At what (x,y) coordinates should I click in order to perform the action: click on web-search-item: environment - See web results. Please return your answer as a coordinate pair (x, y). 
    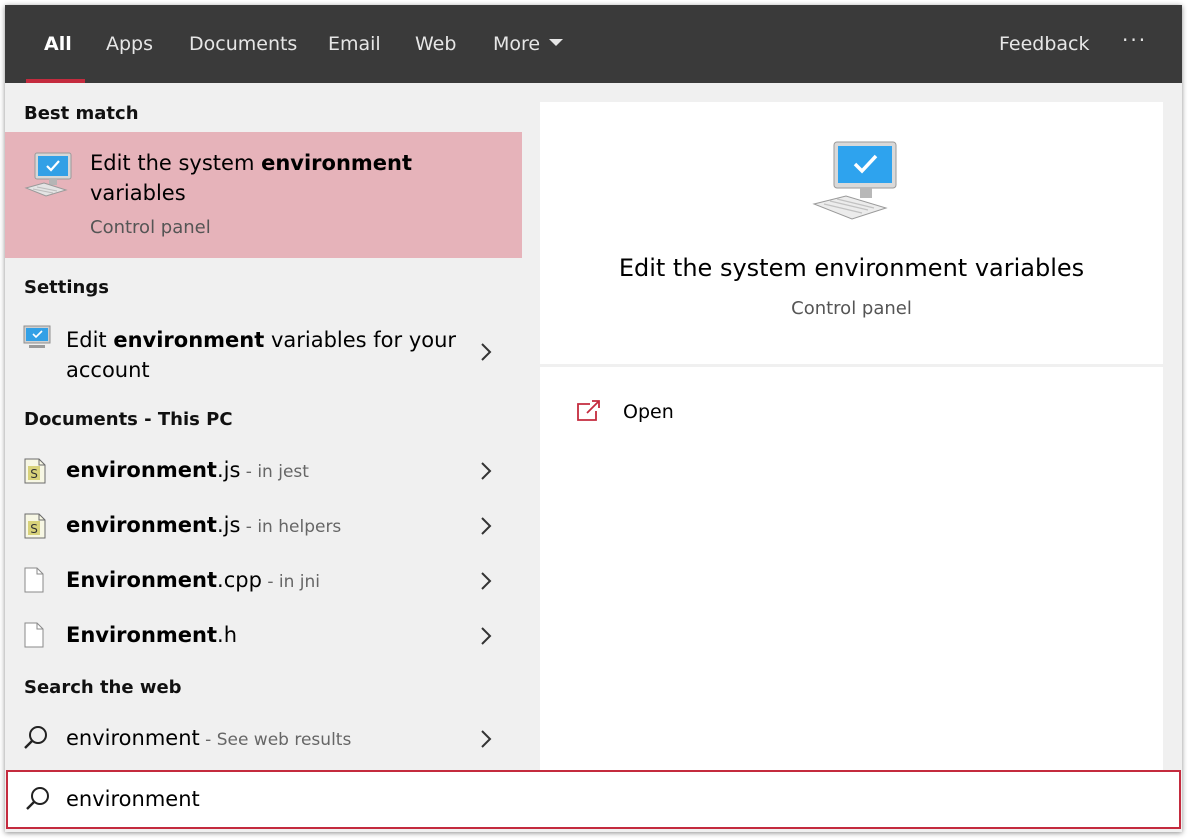
    Looking at the image, I should click on (263, 739).